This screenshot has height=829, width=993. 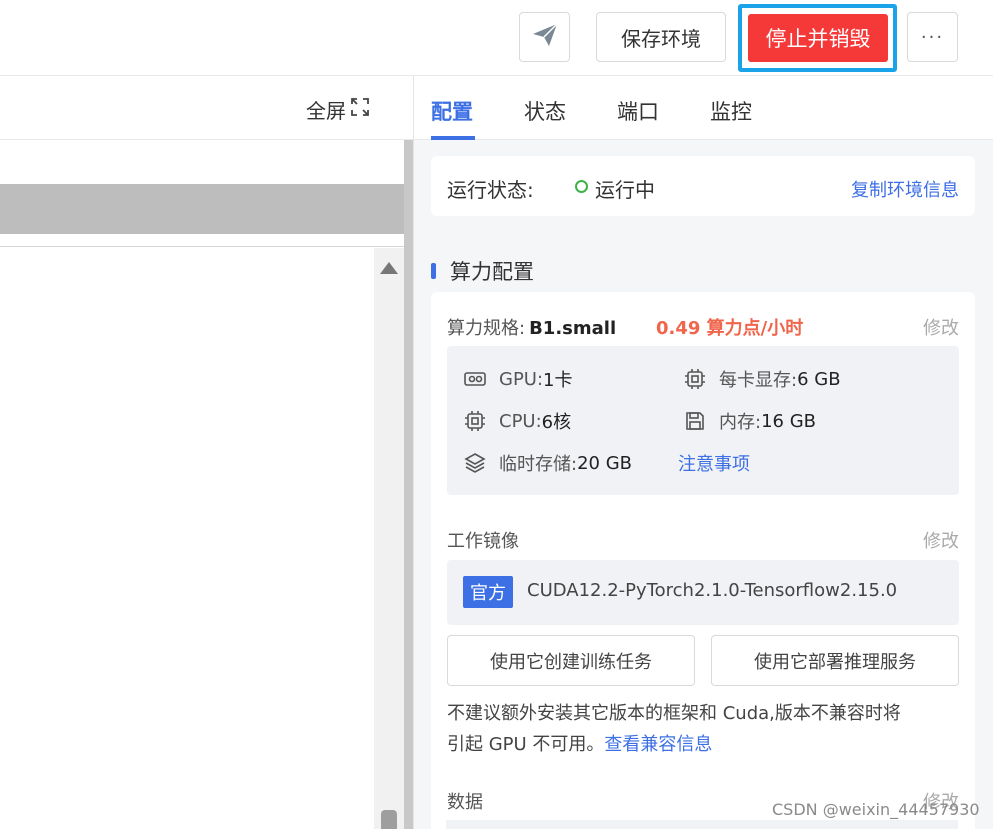 What do you see at coordinates (941, 540) in the screenshot?
I see `edit-image-link: 修改` at bounding box center [941, 540].